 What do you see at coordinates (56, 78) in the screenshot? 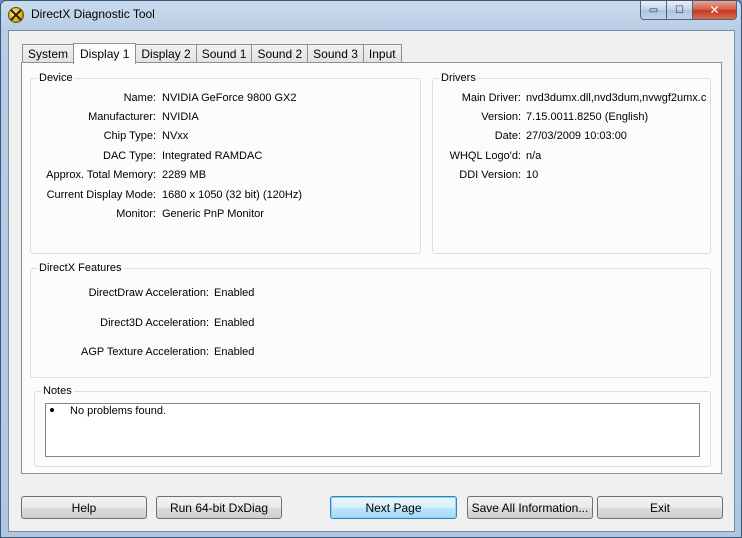
I see `device-group-title: Device` at bounding box center [56, 78].